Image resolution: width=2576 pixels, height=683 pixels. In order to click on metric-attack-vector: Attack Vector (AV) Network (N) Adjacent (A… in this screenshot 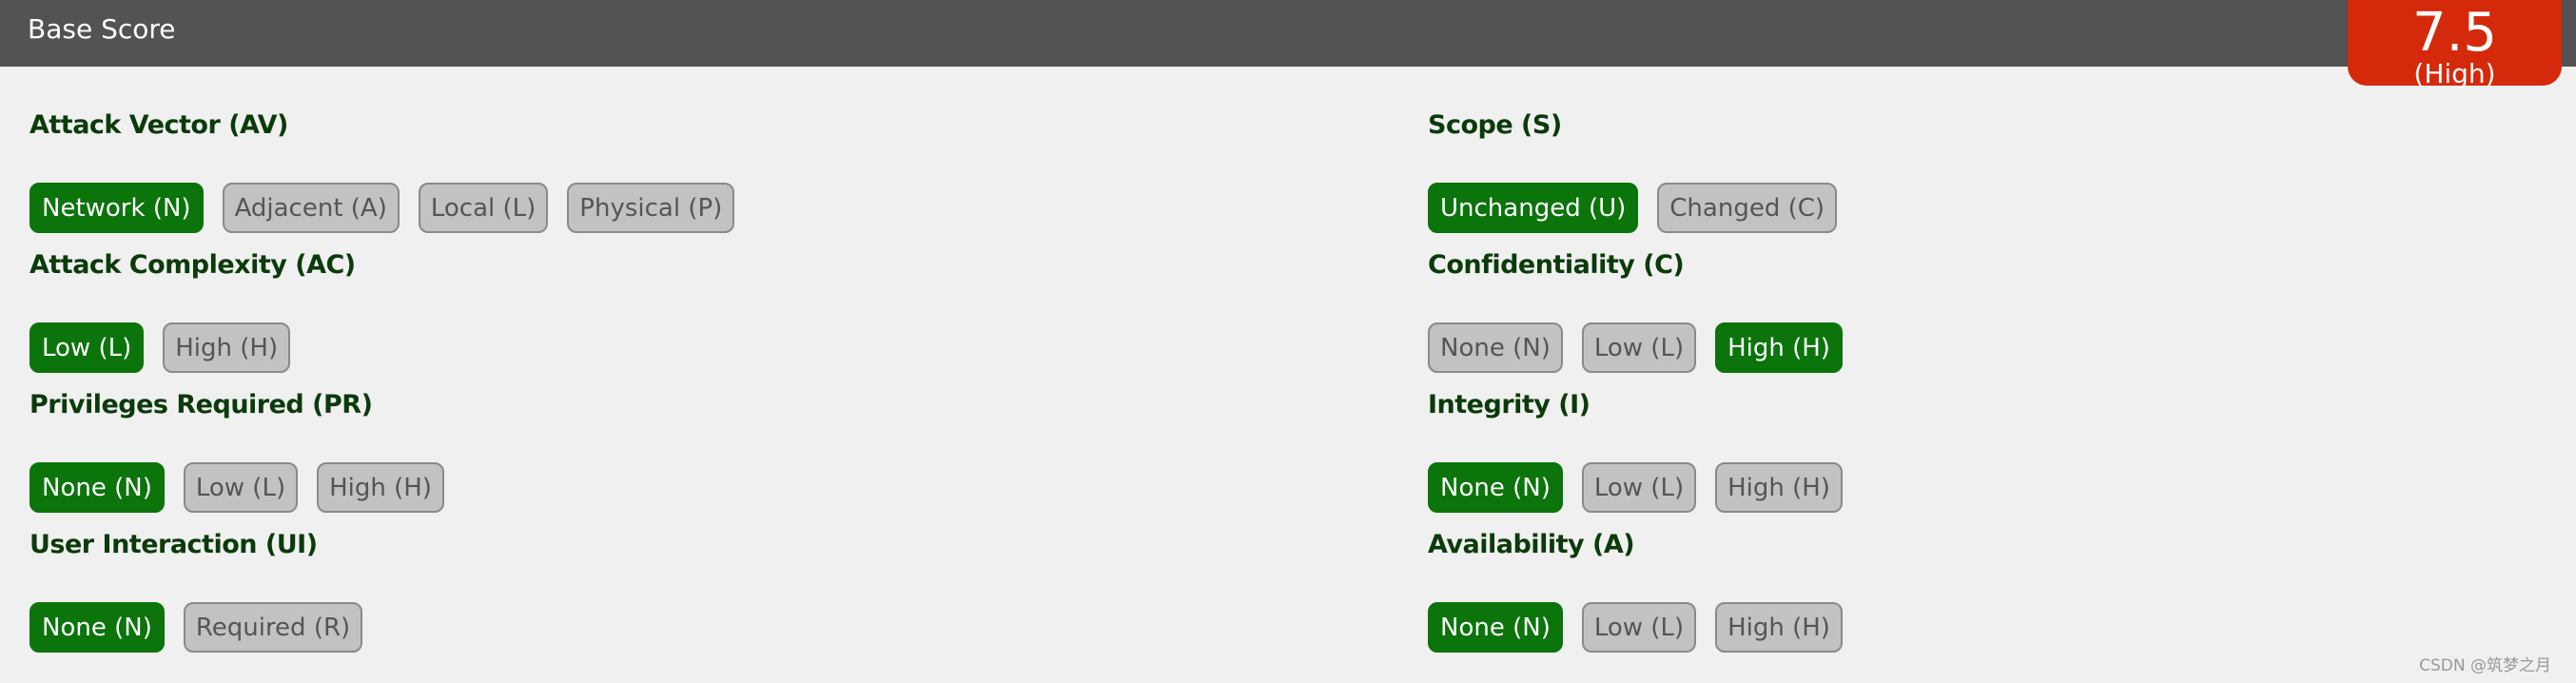, I will do `click(382, 171)`.